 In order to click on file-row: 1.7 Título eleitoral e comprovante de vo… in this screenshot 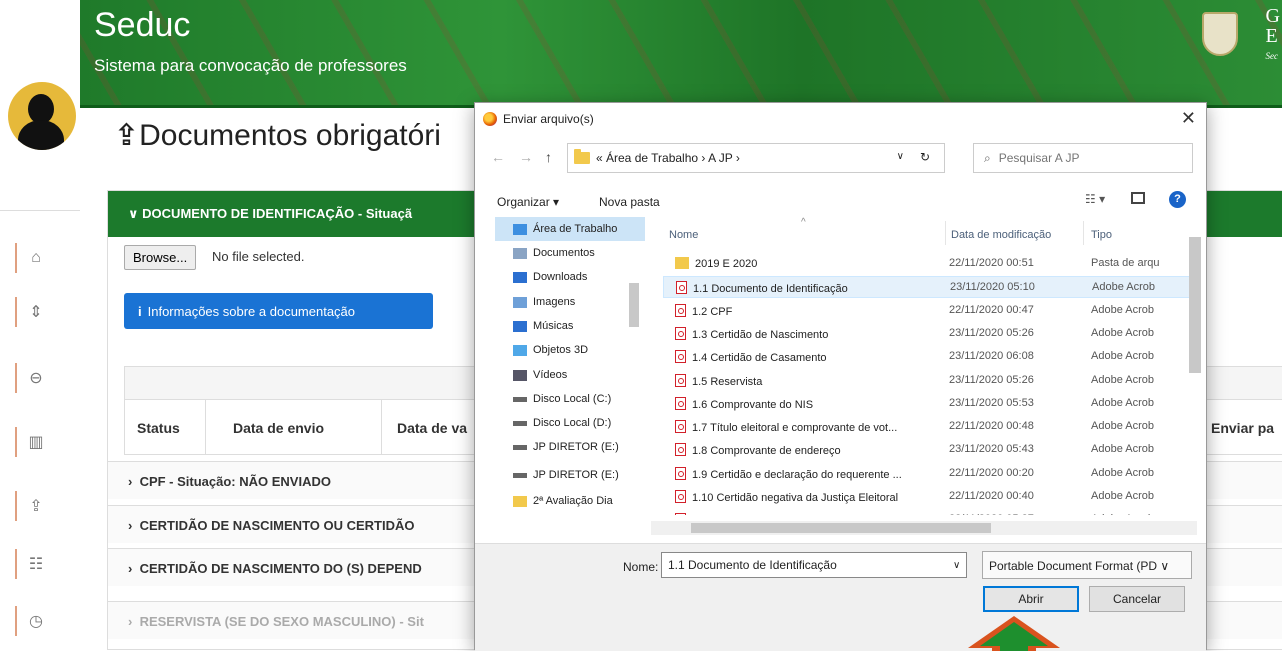, I will do `click(928, 427)`.